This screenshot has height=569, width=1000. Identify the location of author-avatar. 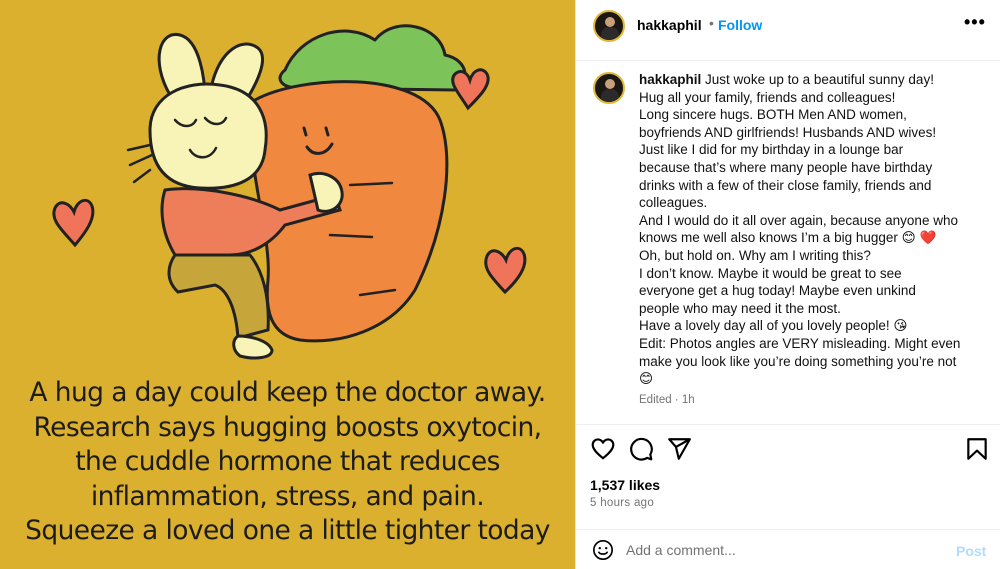
(609, 26).